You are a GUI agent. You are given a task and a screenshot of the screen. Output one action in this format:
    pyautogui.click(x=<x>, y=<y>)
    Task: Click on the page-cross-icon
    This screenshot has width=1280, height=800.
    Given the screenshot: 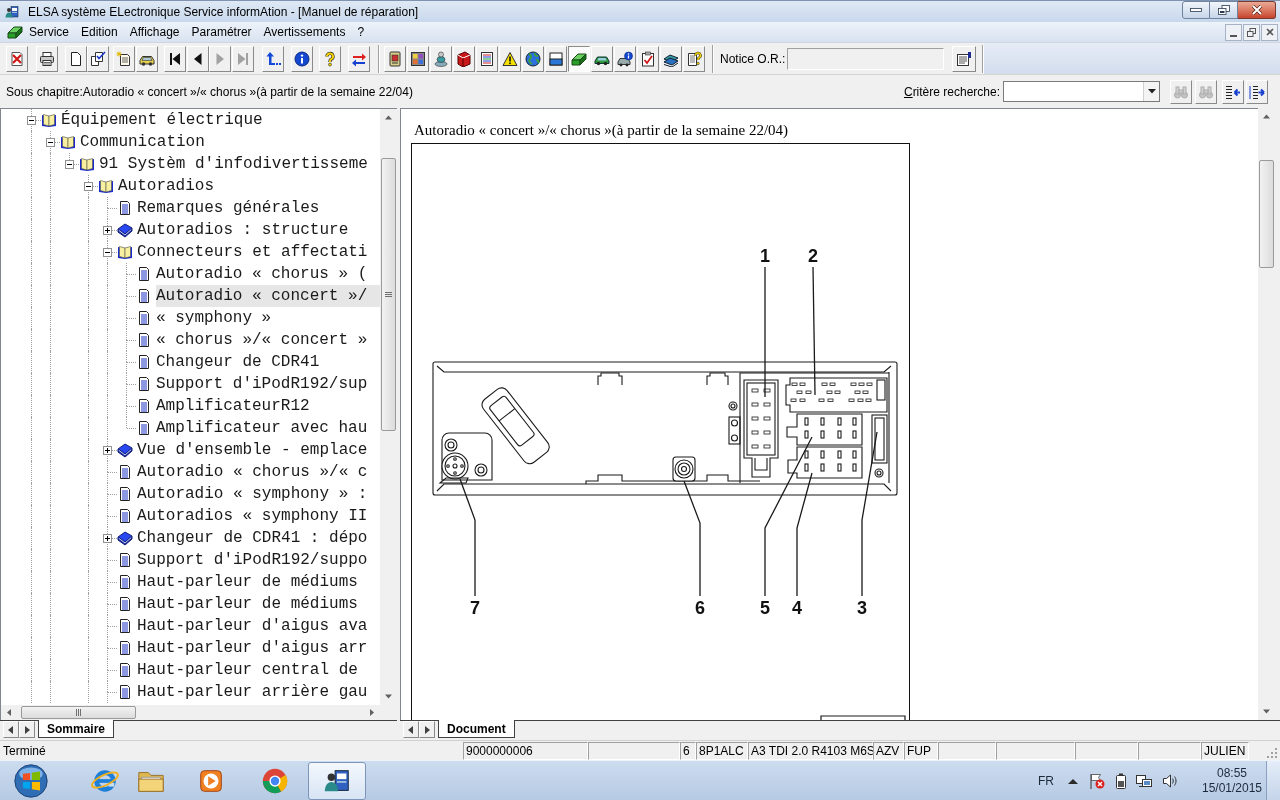 What is the action you would take?
    pyautogui.click(x=17, y=58)
    